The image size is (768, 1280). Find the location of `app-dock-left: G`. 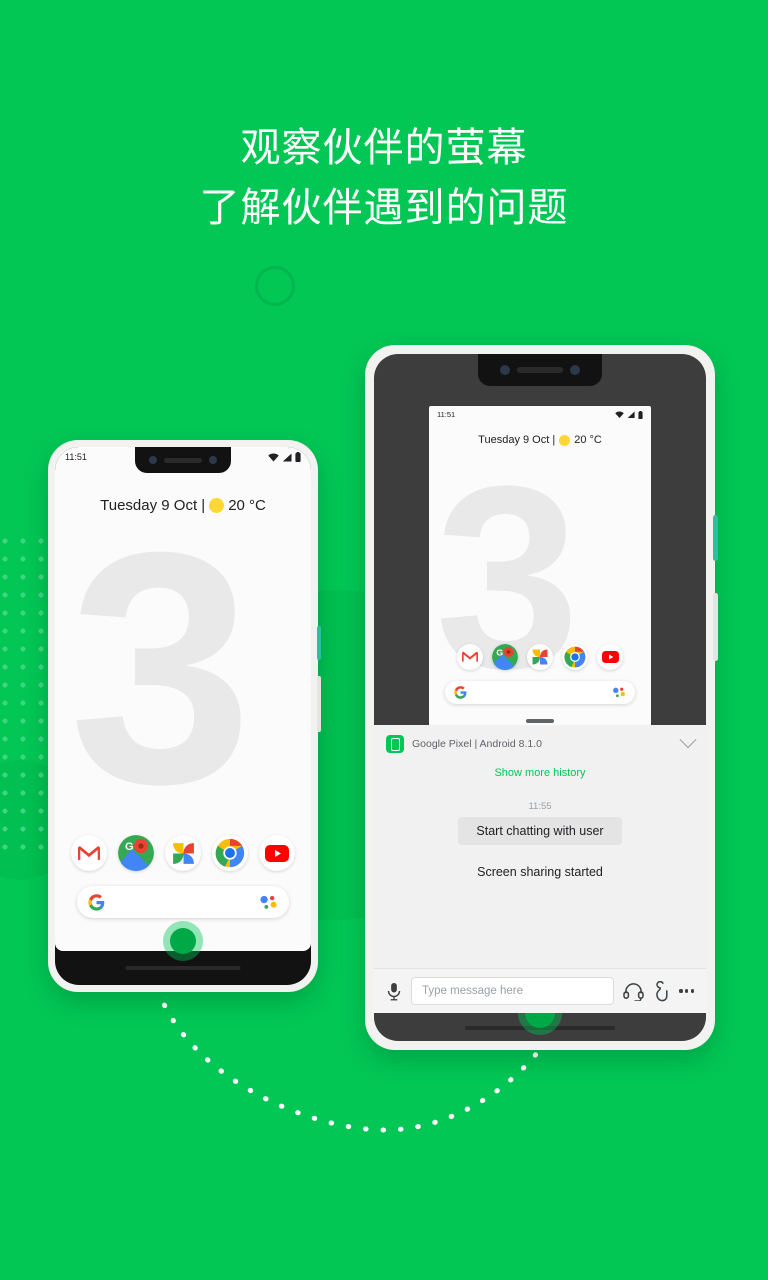

app-dock-left: G is located at coordinates (183, 853).